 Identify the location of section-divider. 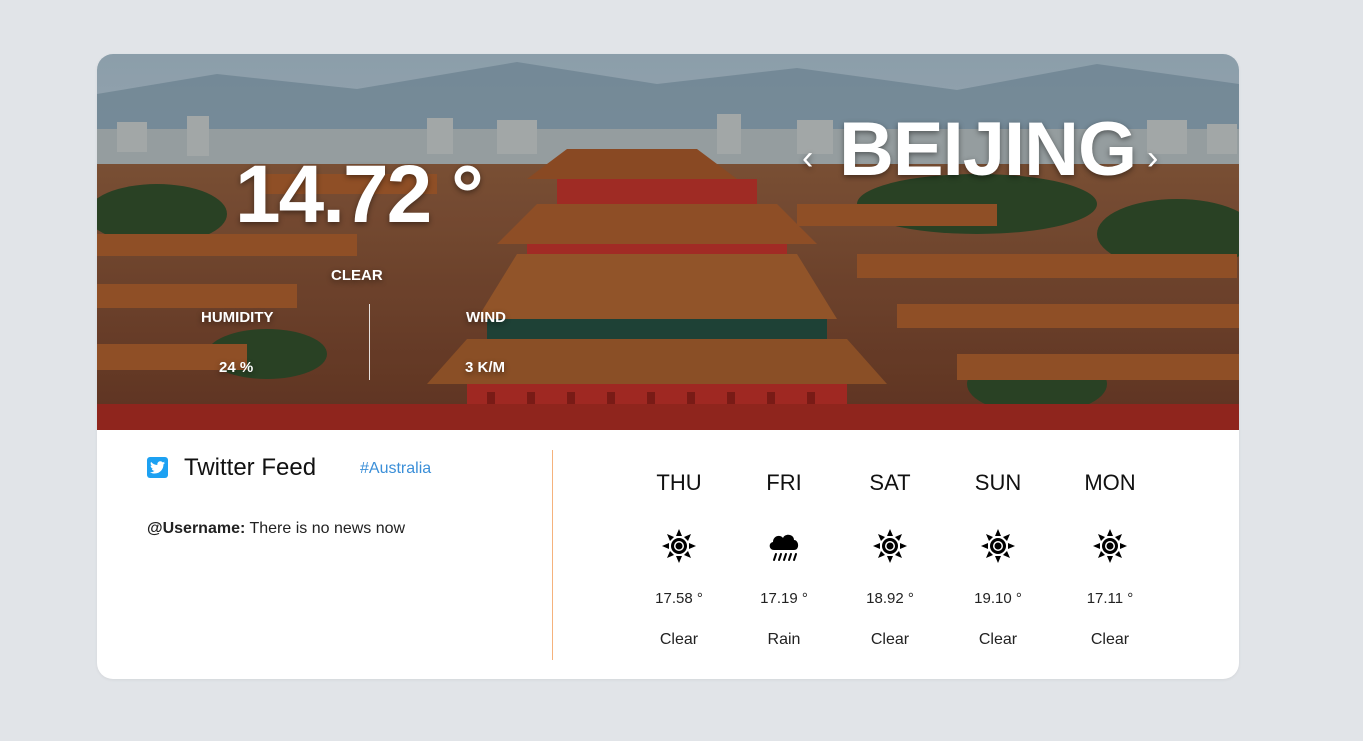
(552, 555).